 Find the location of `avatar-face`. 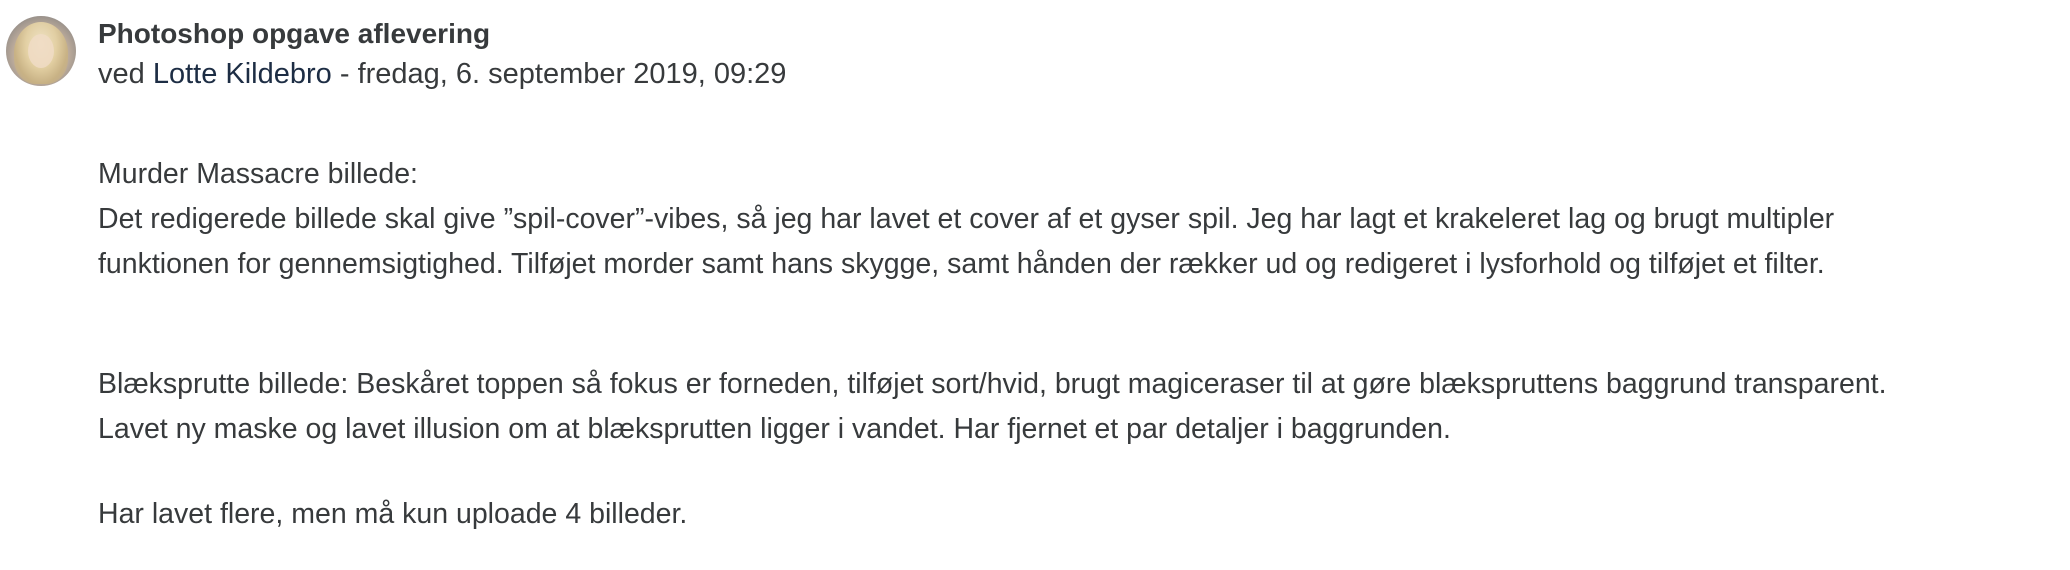

avatar-face is located at coordinates (41, 51).